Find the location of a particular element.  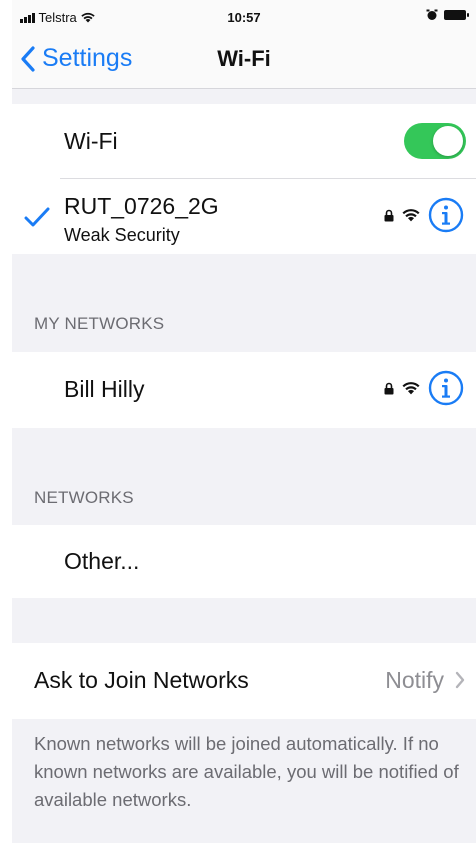

network-row-bill-hilly: Bill Hilly is located at coordinates (244, 389).